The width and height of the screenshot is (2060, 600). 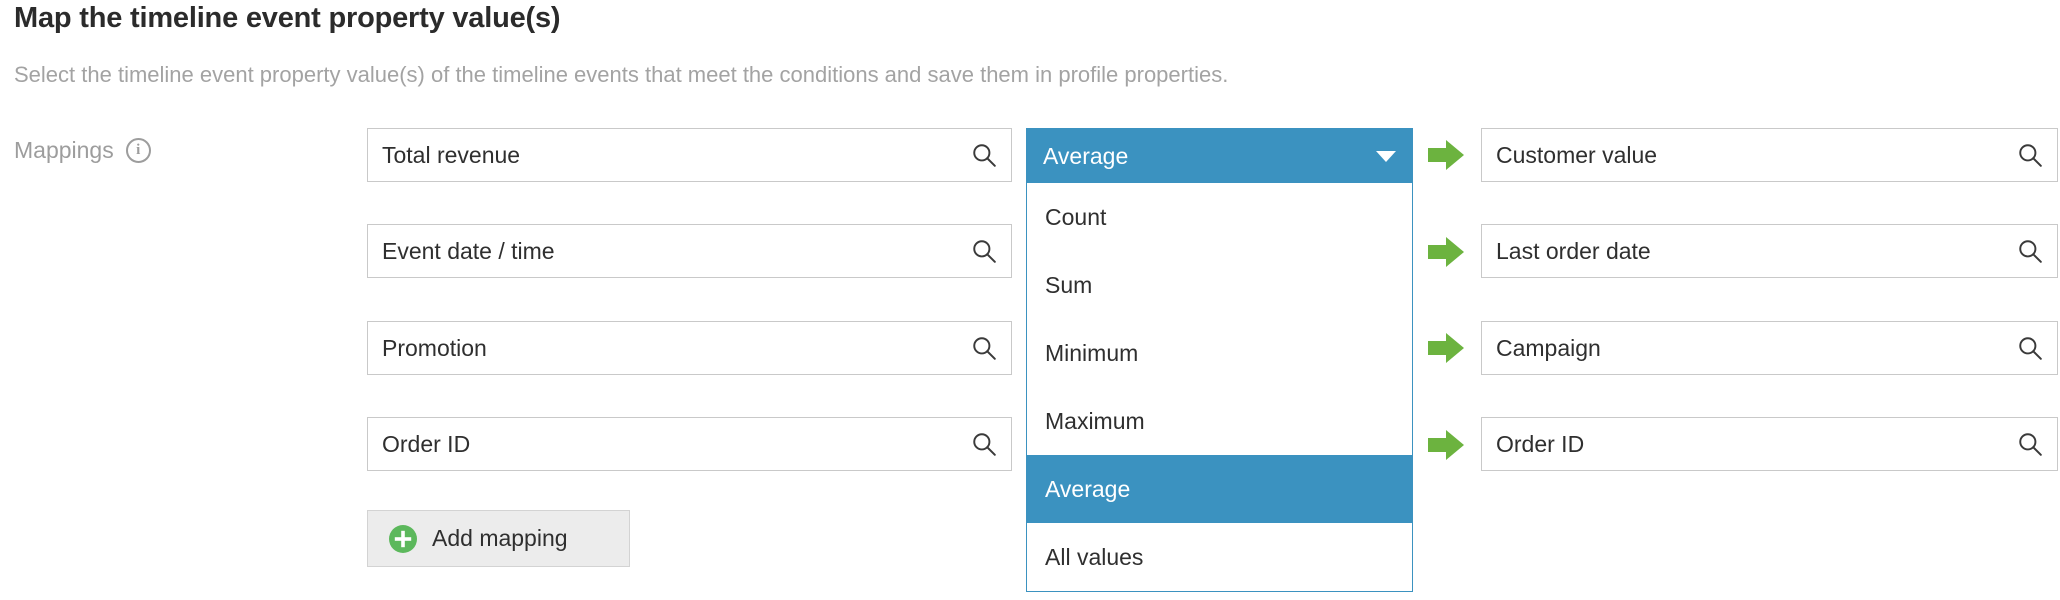 I want to click on mapping-target-value-2: Campaign, so click(x=1548, y=347).